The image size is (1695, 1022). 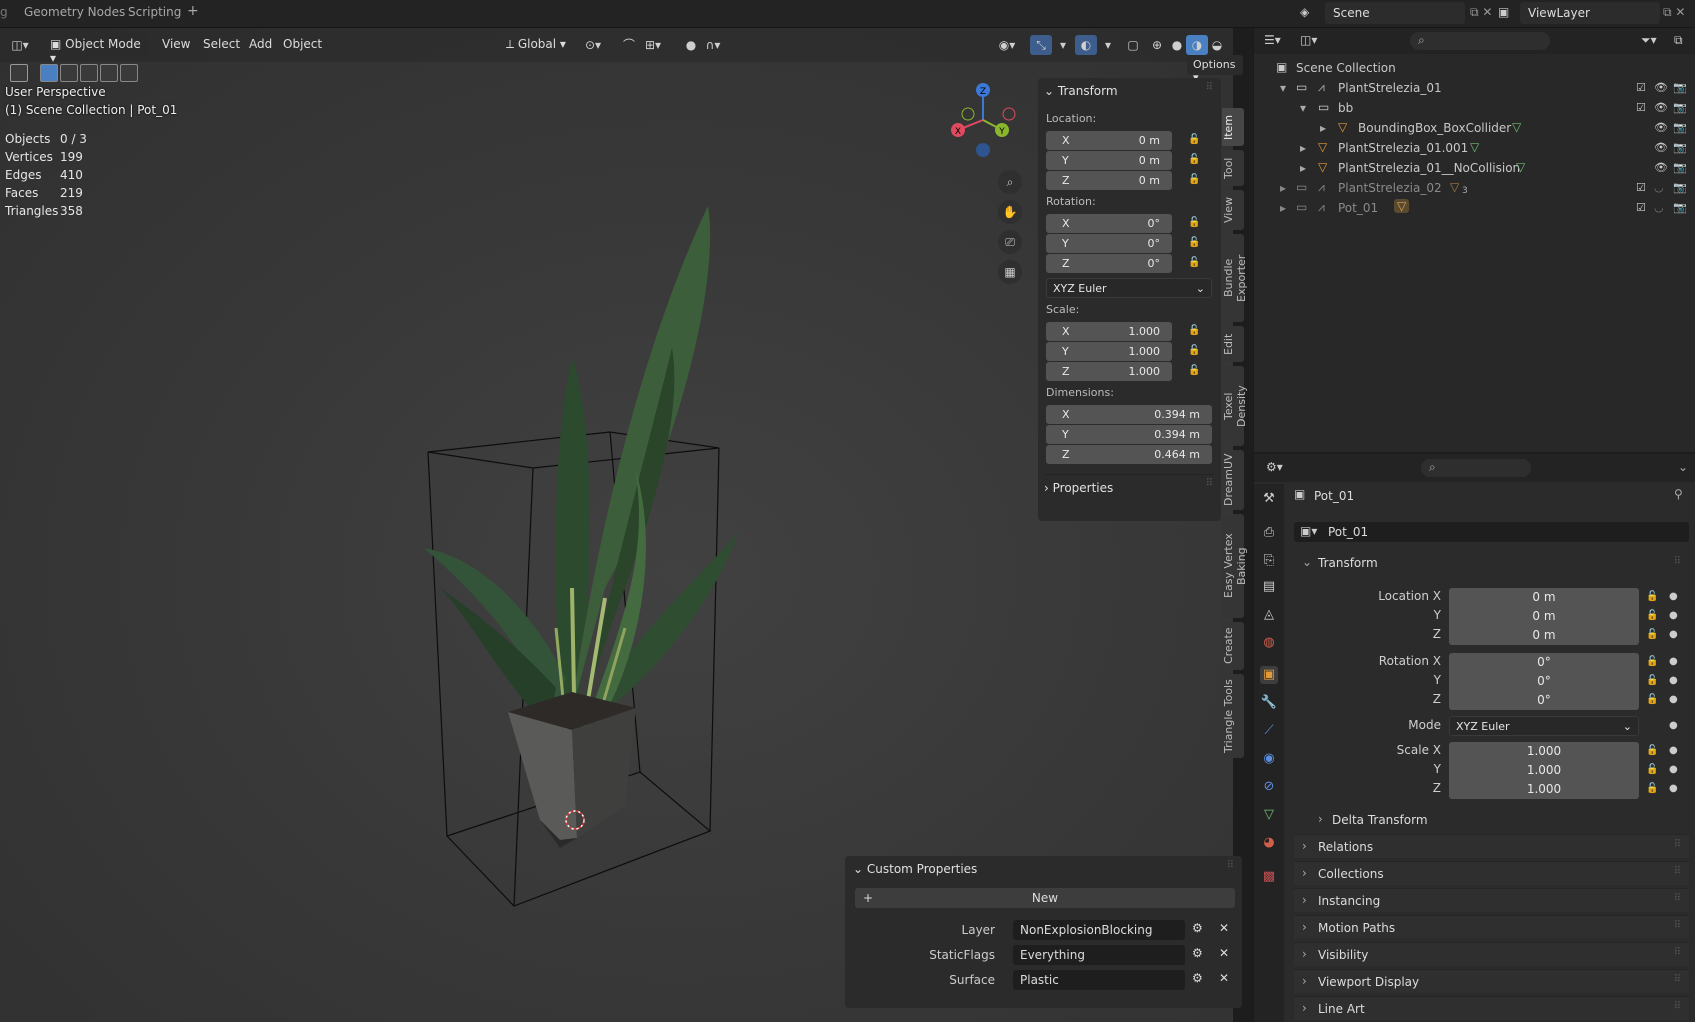 What do you see at coordinates (1661, 107) in the screenshot?
I see `eye-icon: 👁` at bounding box center [1661, 107].